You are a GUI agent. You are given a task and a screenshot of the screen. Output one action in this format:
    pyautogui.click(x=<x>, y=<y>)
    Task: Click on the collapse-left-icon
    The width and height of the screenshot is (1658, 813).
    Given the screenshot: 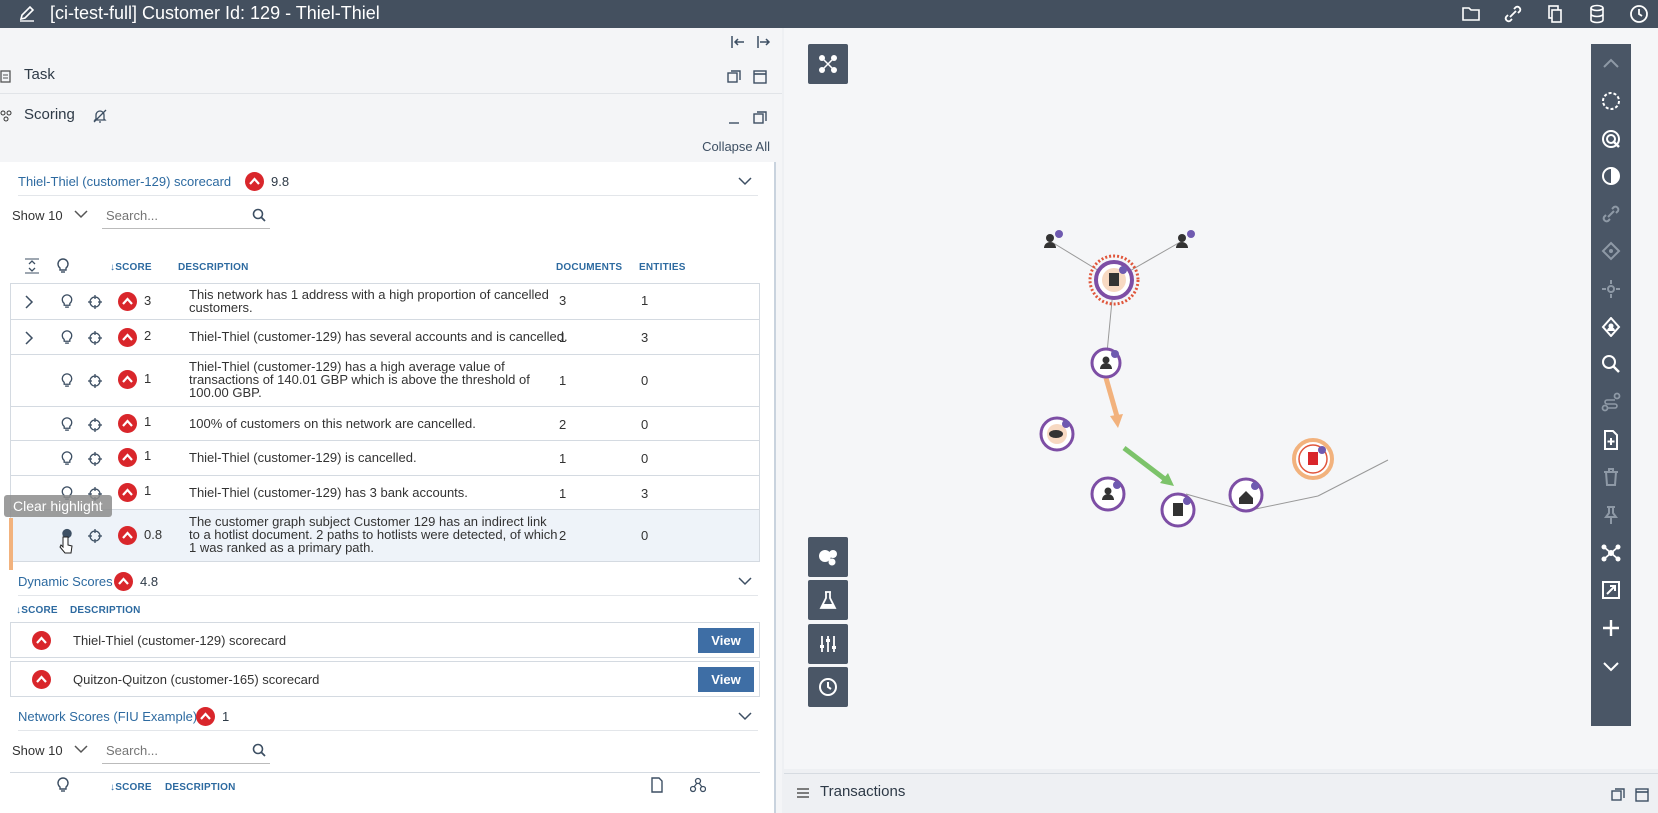 What is the action you would take?
    pyautogui.click(x=738, y=42)
    